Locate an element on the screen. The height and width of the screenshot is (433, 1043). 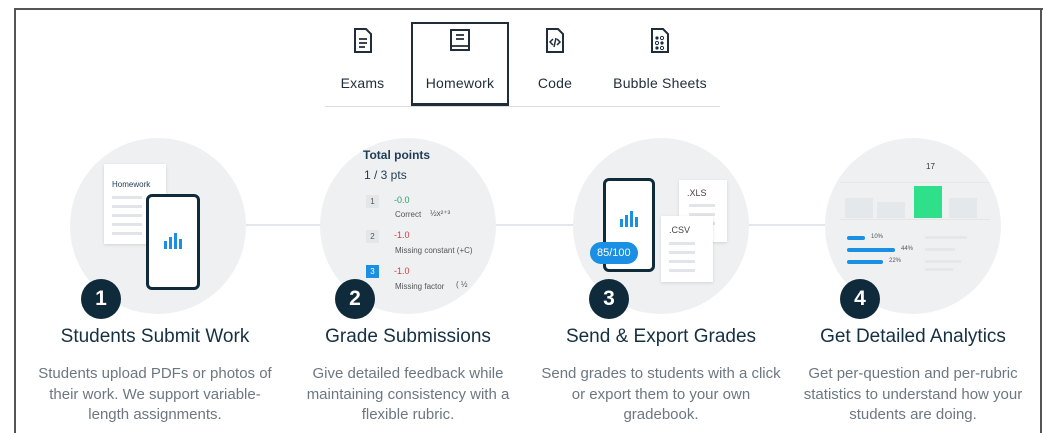
rubric-text: Missing constant (+C) is located at coordinates (434, 250).